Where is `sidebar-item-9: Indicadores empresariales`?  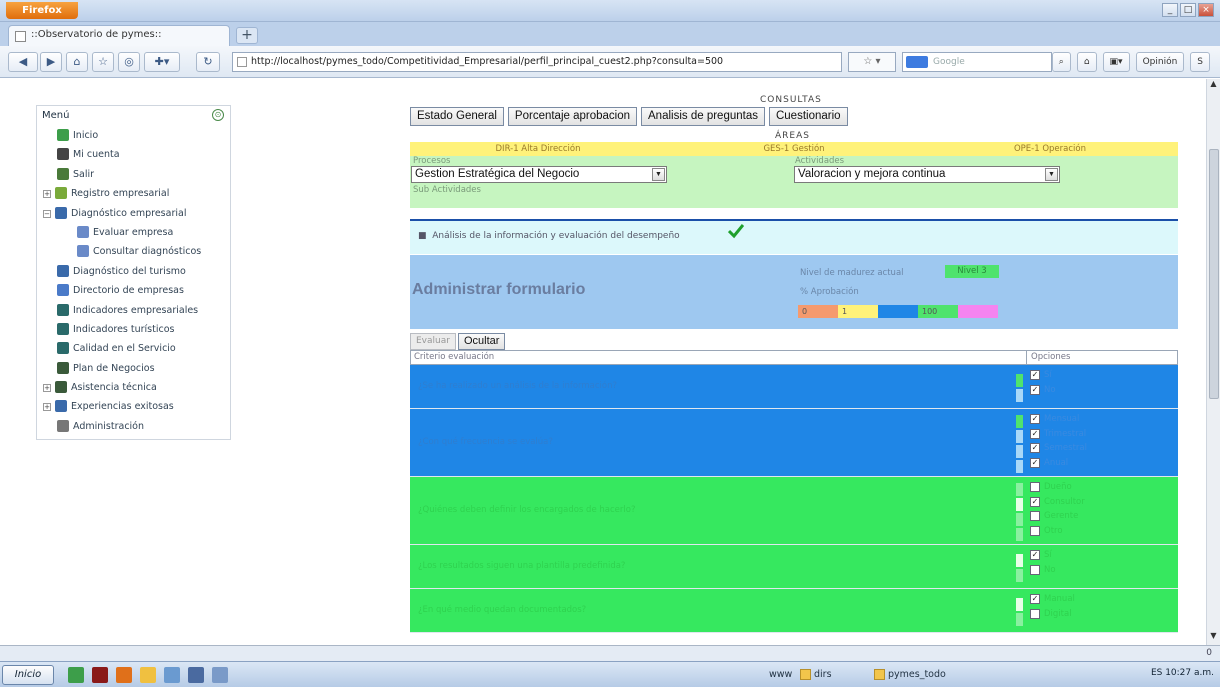
sidebar-item-9: Indicadores empresariales is located at coordinates (133, 310).